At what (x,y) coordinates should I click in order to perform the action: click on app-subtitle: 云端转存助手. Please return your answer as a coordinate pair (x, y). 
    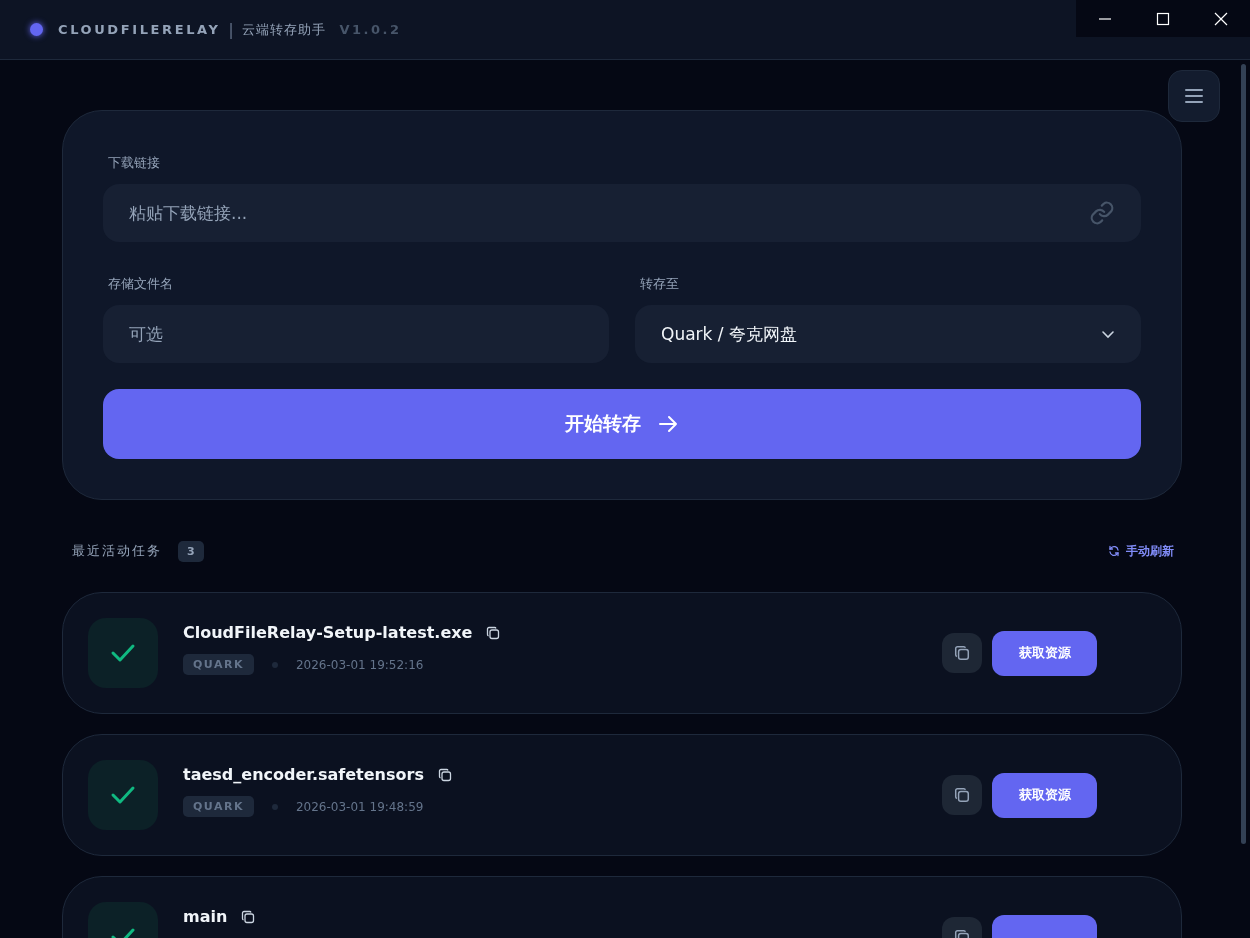
    Looking at the image, I should click on (283, 29).